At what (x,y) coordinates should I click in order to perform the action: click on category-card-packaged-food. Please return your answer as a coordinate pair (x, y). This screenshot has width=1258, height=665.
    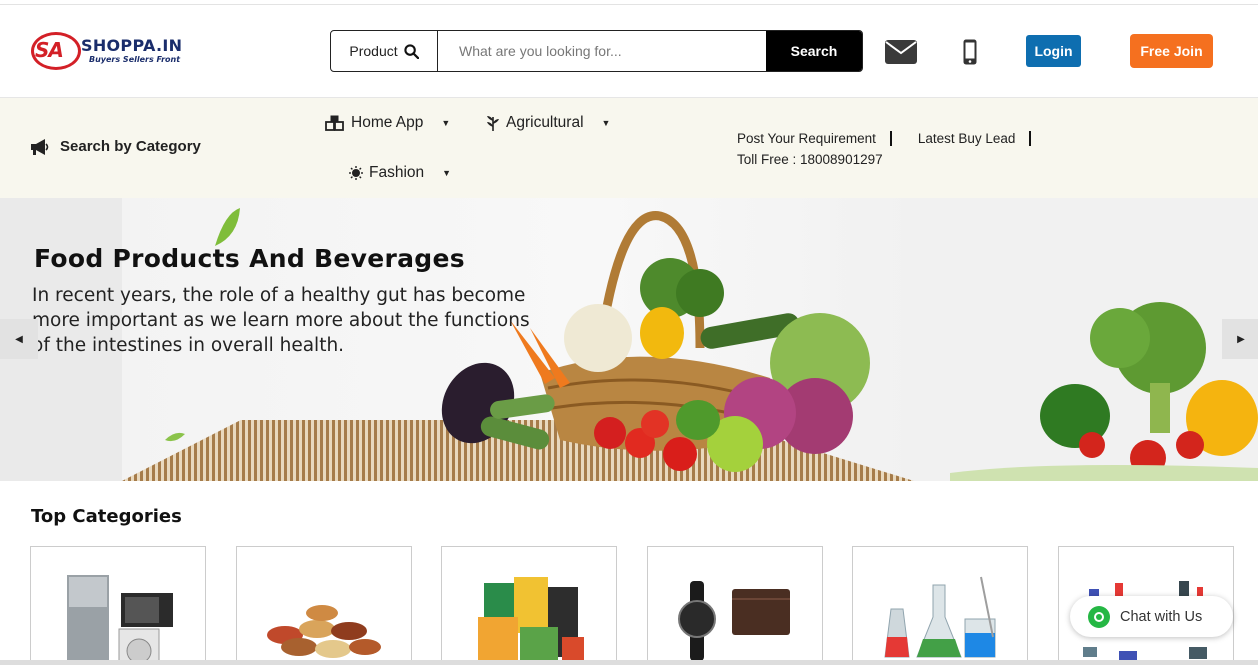
    Looking at the image, I should click on (529, 605).